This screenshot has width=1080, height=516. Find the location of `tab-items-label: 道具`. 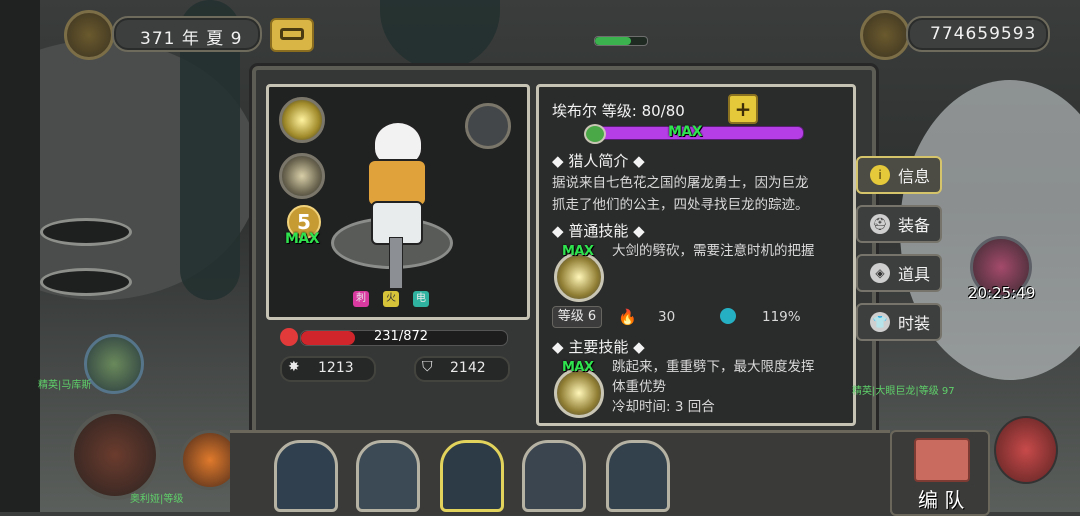

tab-items-label: 道具 is located at coordinates (914, 274).